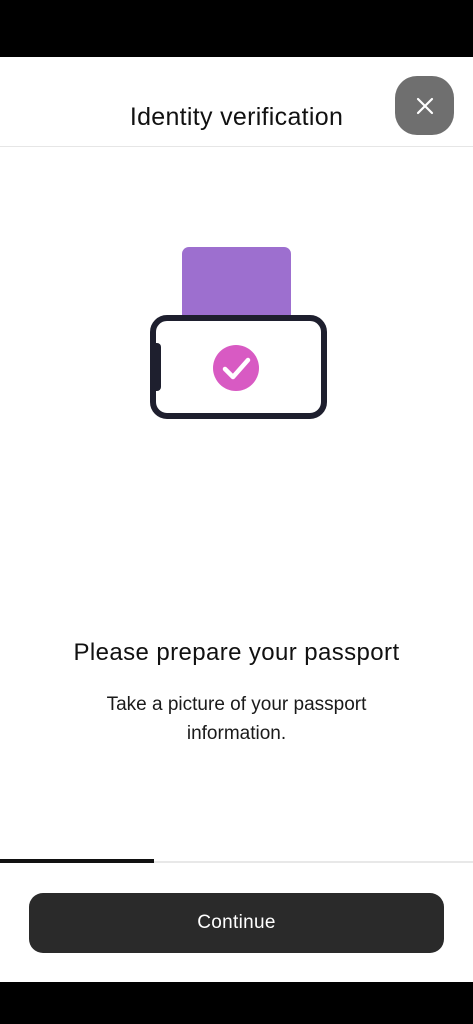  What do you see at coordinates (236, 1003) in the screenshot?
I see `system-nav-bar` at bounding box center [236, 1003].